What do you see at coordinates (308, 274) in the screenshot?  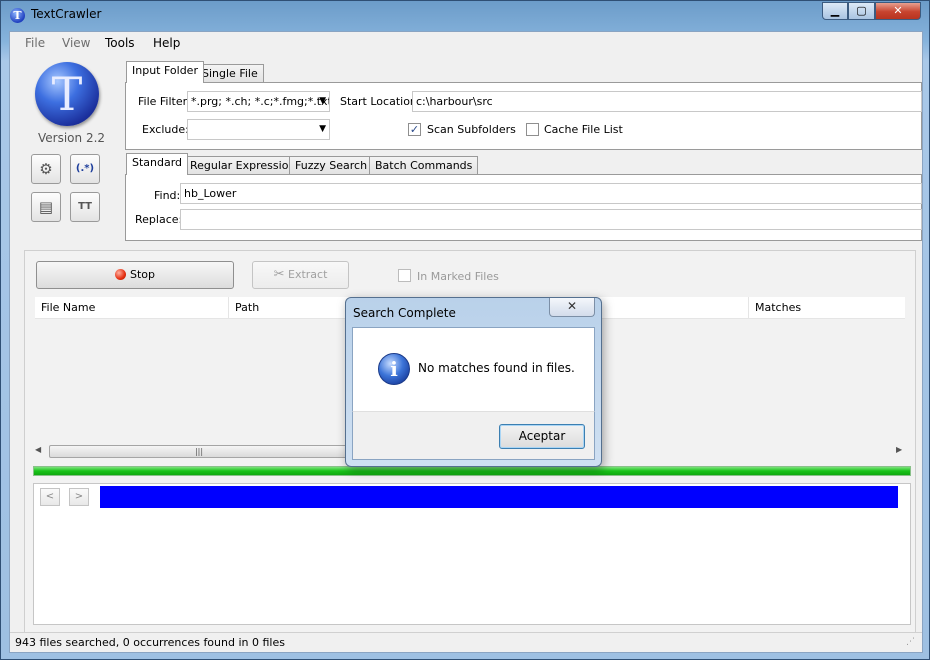 I see `extract-label: Extract` at bounding box center [308, 274].